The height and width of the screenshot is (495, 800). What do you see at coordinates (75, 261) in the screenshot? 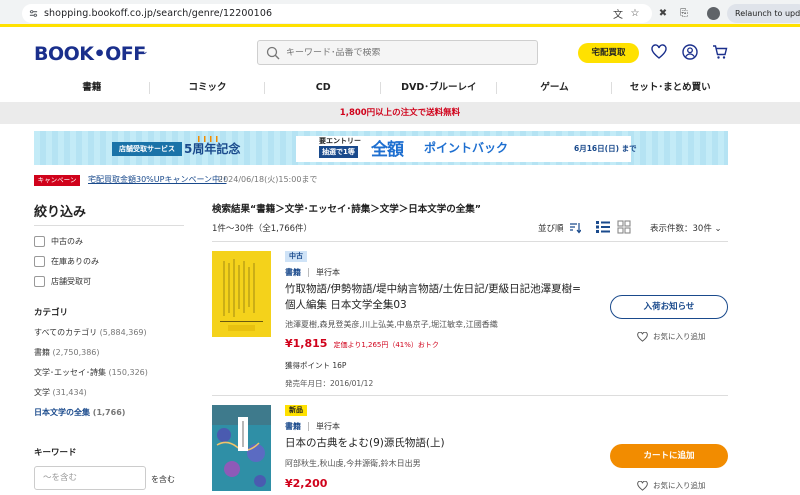
I see `filter-label: 在庫ありのみ` at bounding box center [75, 261].